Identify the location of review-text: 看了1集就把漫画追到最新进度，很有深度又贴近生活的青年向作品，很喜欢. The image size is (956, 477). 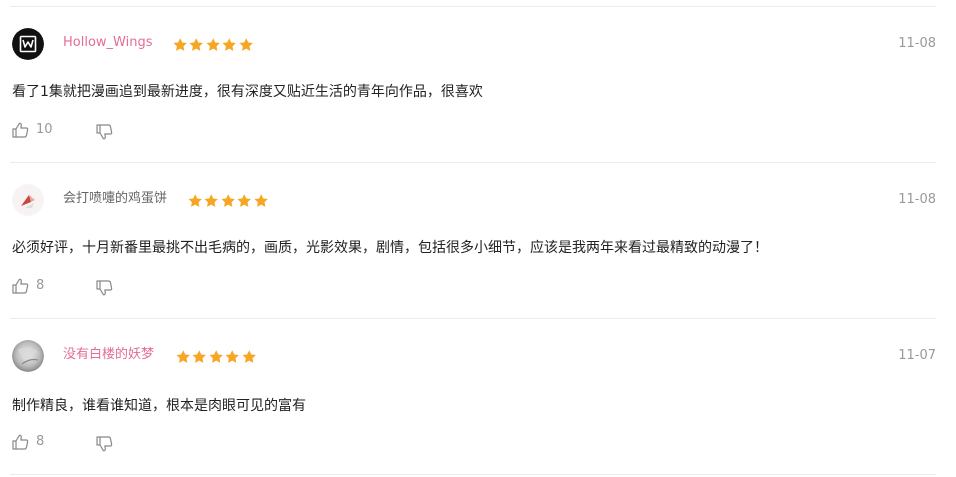
(247, 92).